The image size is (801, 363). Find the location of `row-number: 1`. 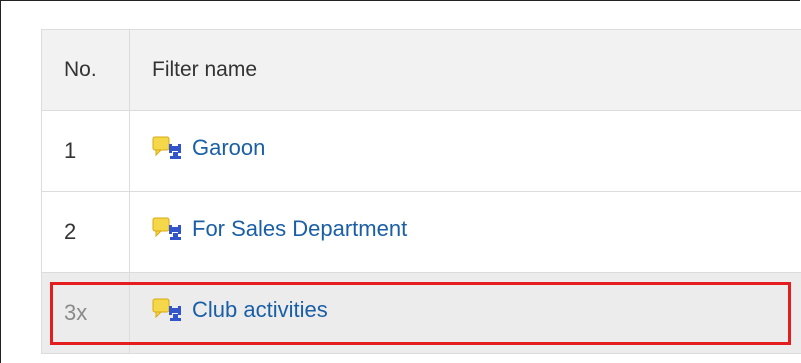

row-number: 1 is located at coordinates (85, 151).